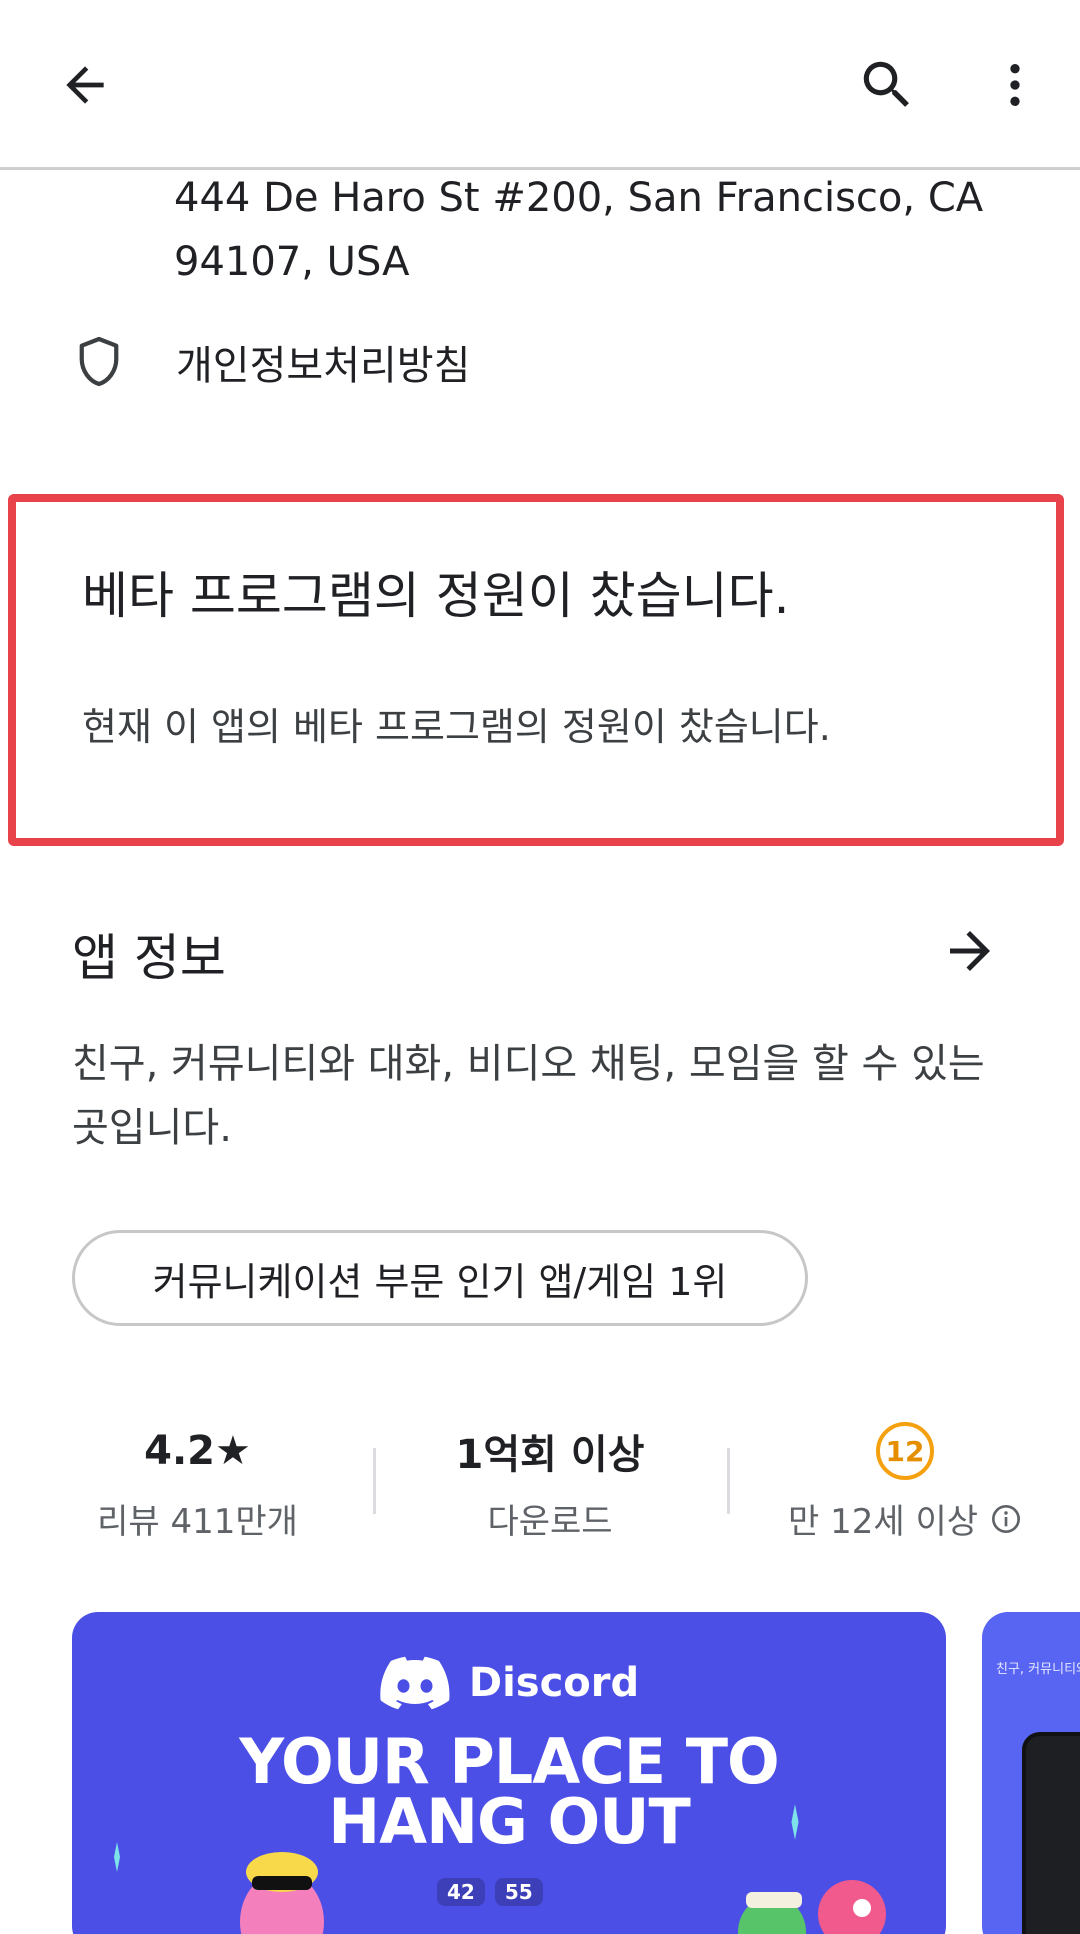 The image size is (1080, 1934). I want to click on age-rating-label: 만 12세 이상, so click(883, 1522).